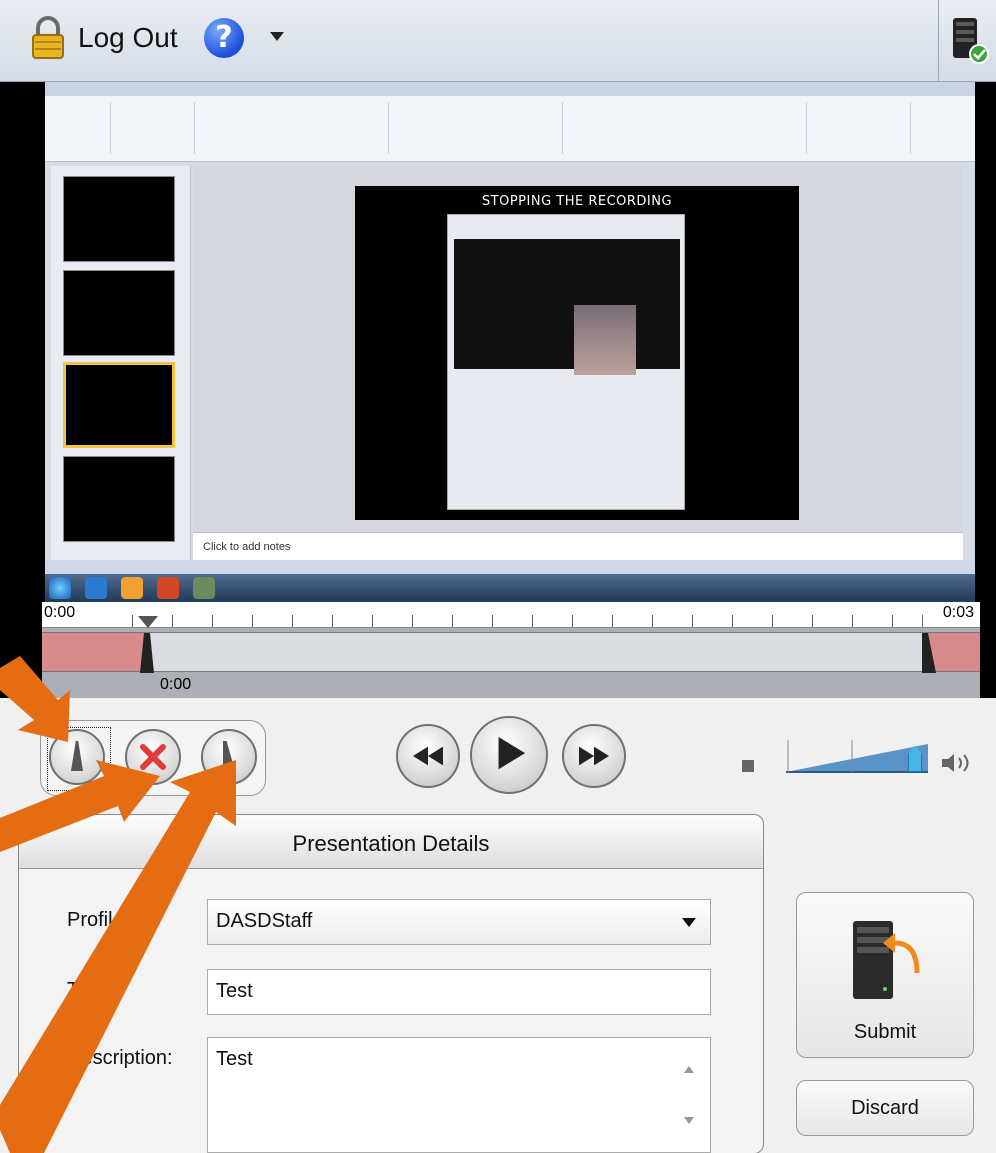 The width and height of the screenshot is (996, 1153). Describe the element at coordinates (148, 622) in the screenshot. I see `playhead-marker` at that location.